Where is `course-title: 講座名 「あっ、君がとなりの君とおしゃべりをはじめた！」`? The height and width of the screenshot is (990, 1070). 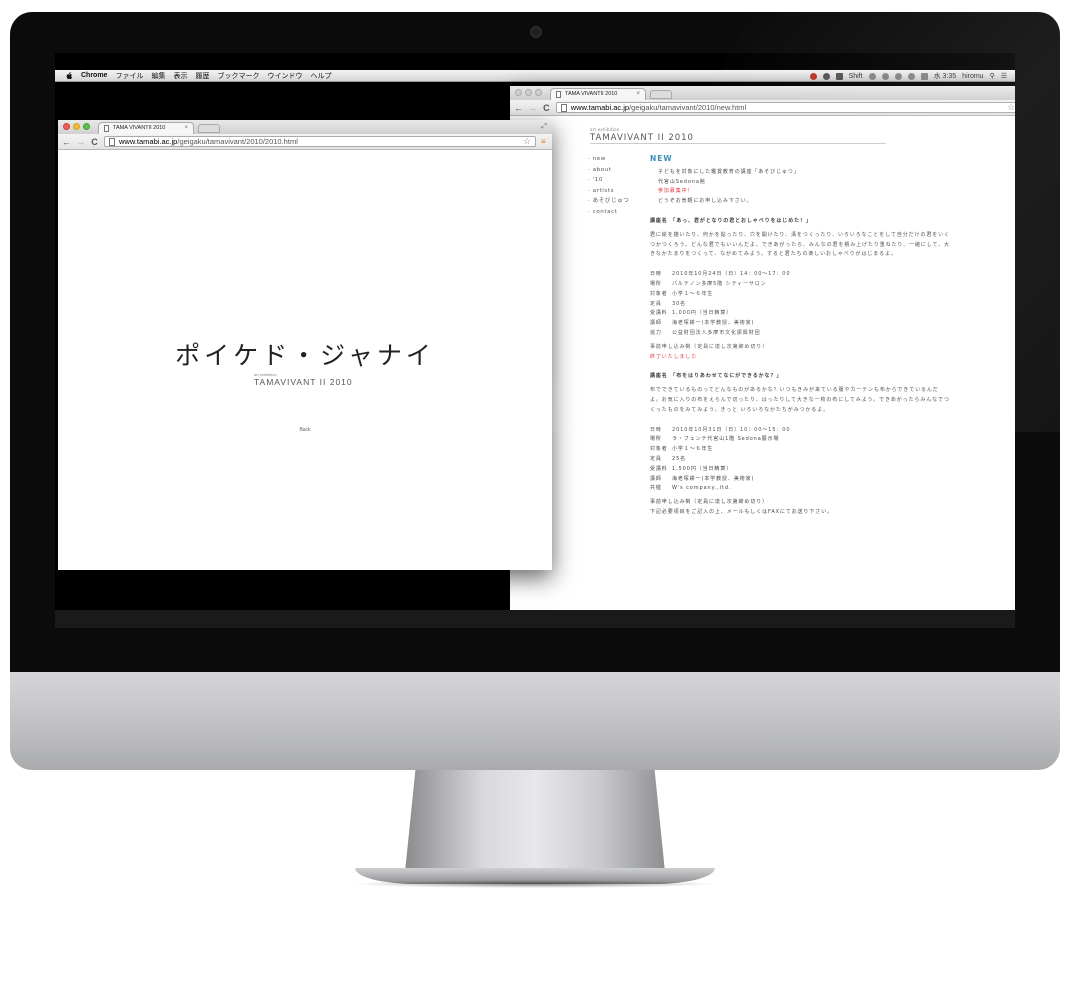 course-title: 講座名 「あっ、君がとなりの君とおしゃべりをはじめた！」 is located at coordinates (731, 220).